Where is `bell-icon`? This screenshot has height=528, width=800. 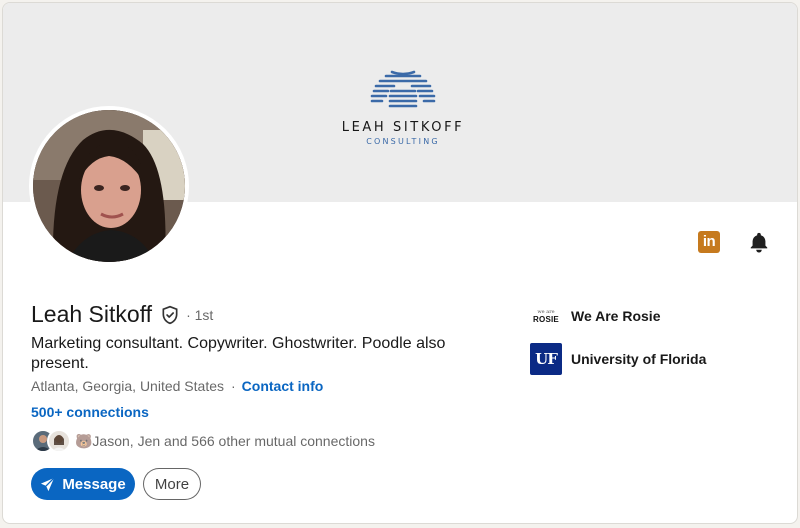 bell-icon is located at coordinates (759, 242).